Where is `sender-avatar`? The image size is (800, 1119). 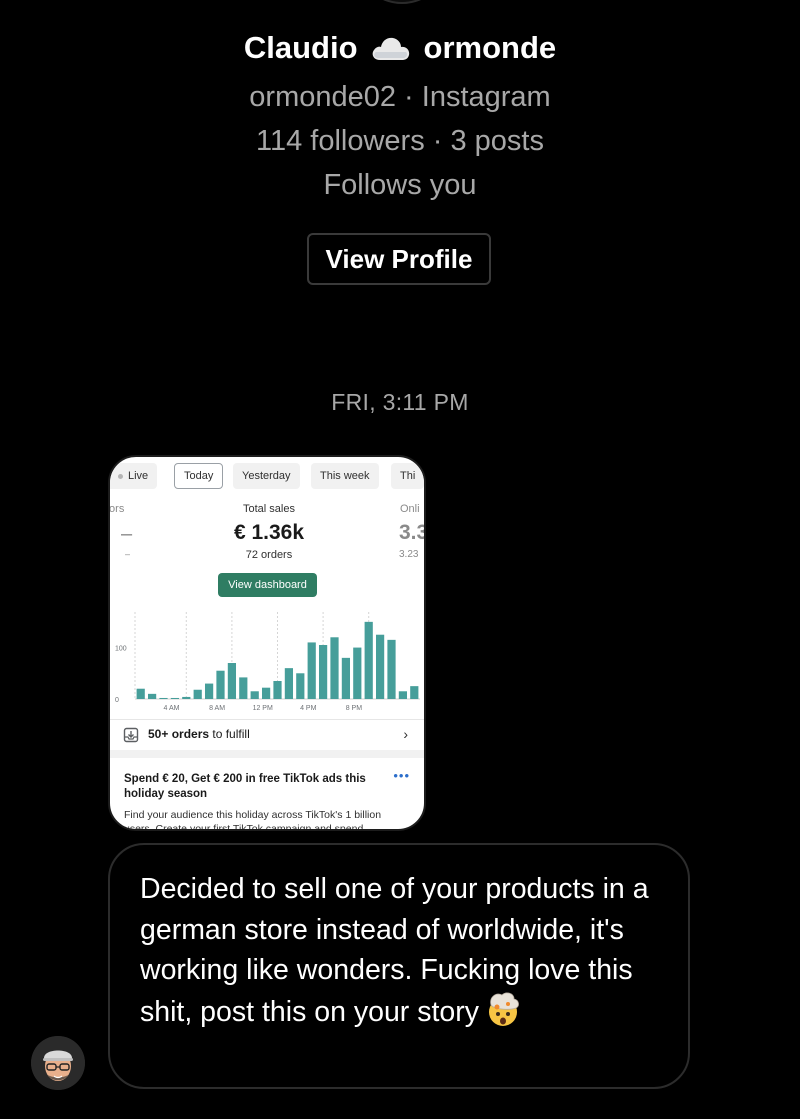
sender-avatar is located at coordinates (58, 1063).